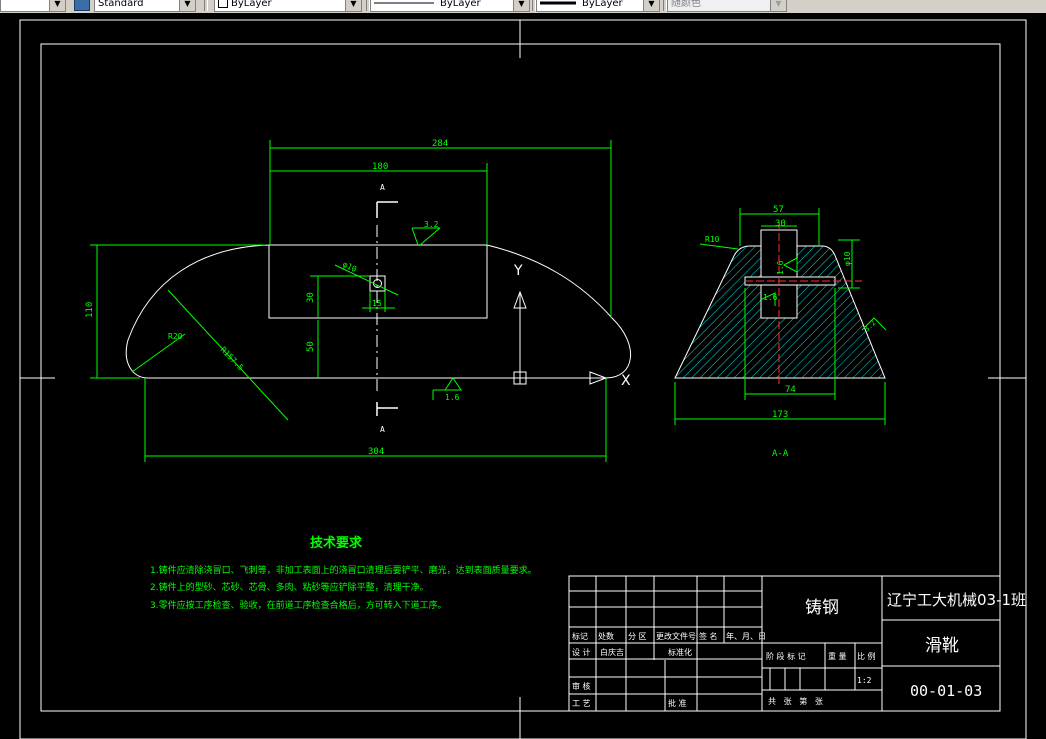  Describe the element at coordinates (558, 3) in the screenshot. I see `lineweight-preview-icon` at that location.